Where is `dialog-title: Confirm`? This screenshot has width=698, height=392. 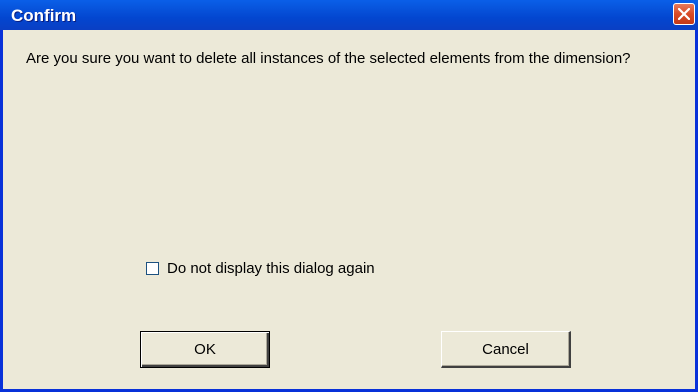 dialog-title: Confirm is located at coordinates (44, 15).